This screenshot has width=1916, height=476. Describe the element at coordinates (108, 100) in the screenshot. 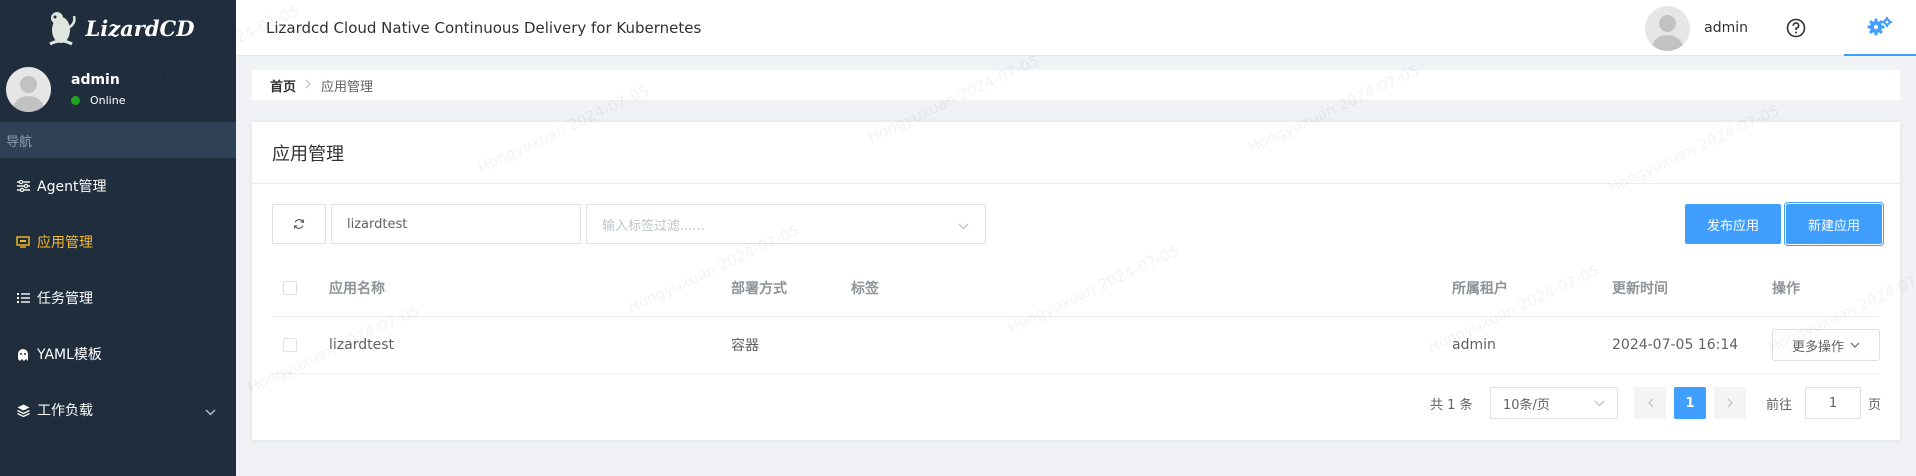

I see `status-text: Online` at that location.